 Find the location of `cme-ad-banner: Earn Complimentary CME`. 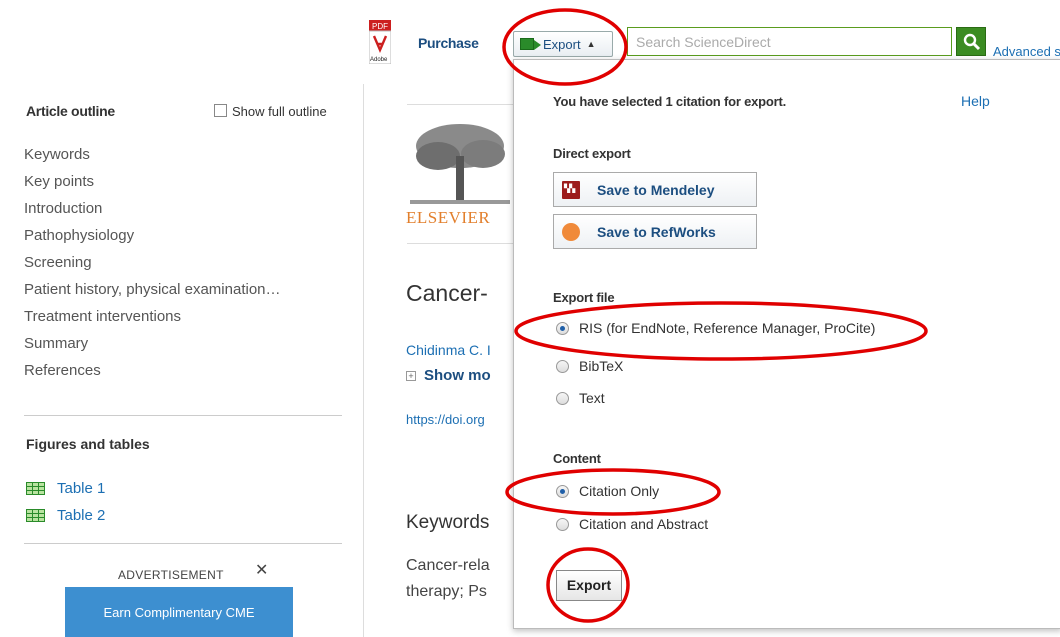

cme-ad-banner: Earn Complimentary CME is located at coordinates (179, 612).